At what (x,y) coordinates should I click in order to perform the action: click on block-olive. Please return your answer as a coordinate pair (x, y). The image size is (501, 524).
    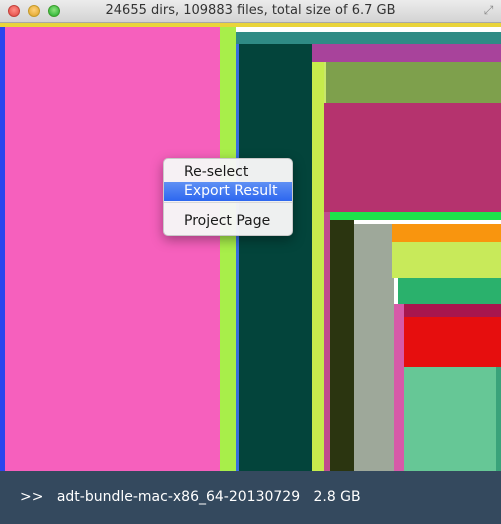
    Looking at the image, I should click on (412, 82).